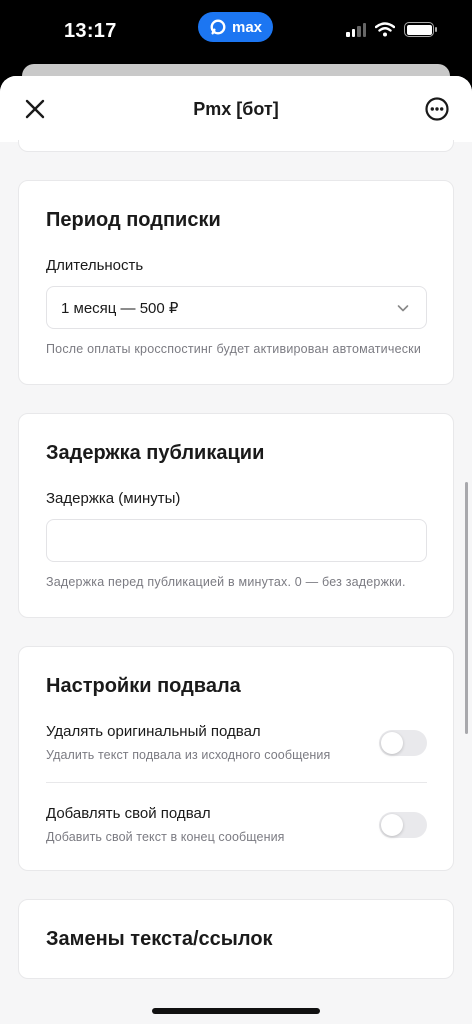 The image size is (472, 1024). Describe the element at coordinates (236, 307) in the screenshot. I see `duration-select: 1 месяц — 500 ₽` at that location.